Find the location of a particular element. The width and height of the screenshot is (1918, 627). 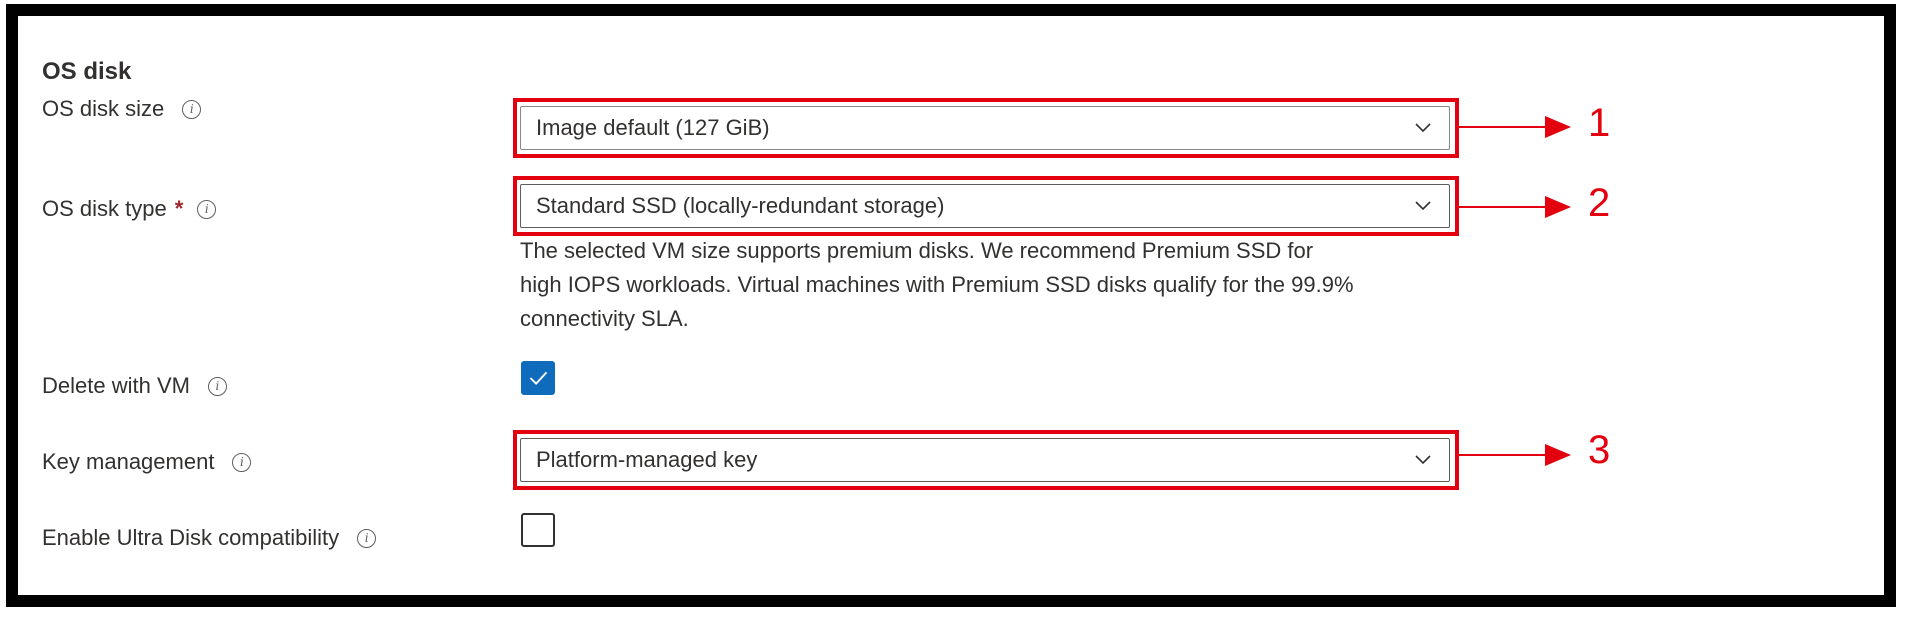

ultra-disk-checkbox is located at coordinates (538, 530).